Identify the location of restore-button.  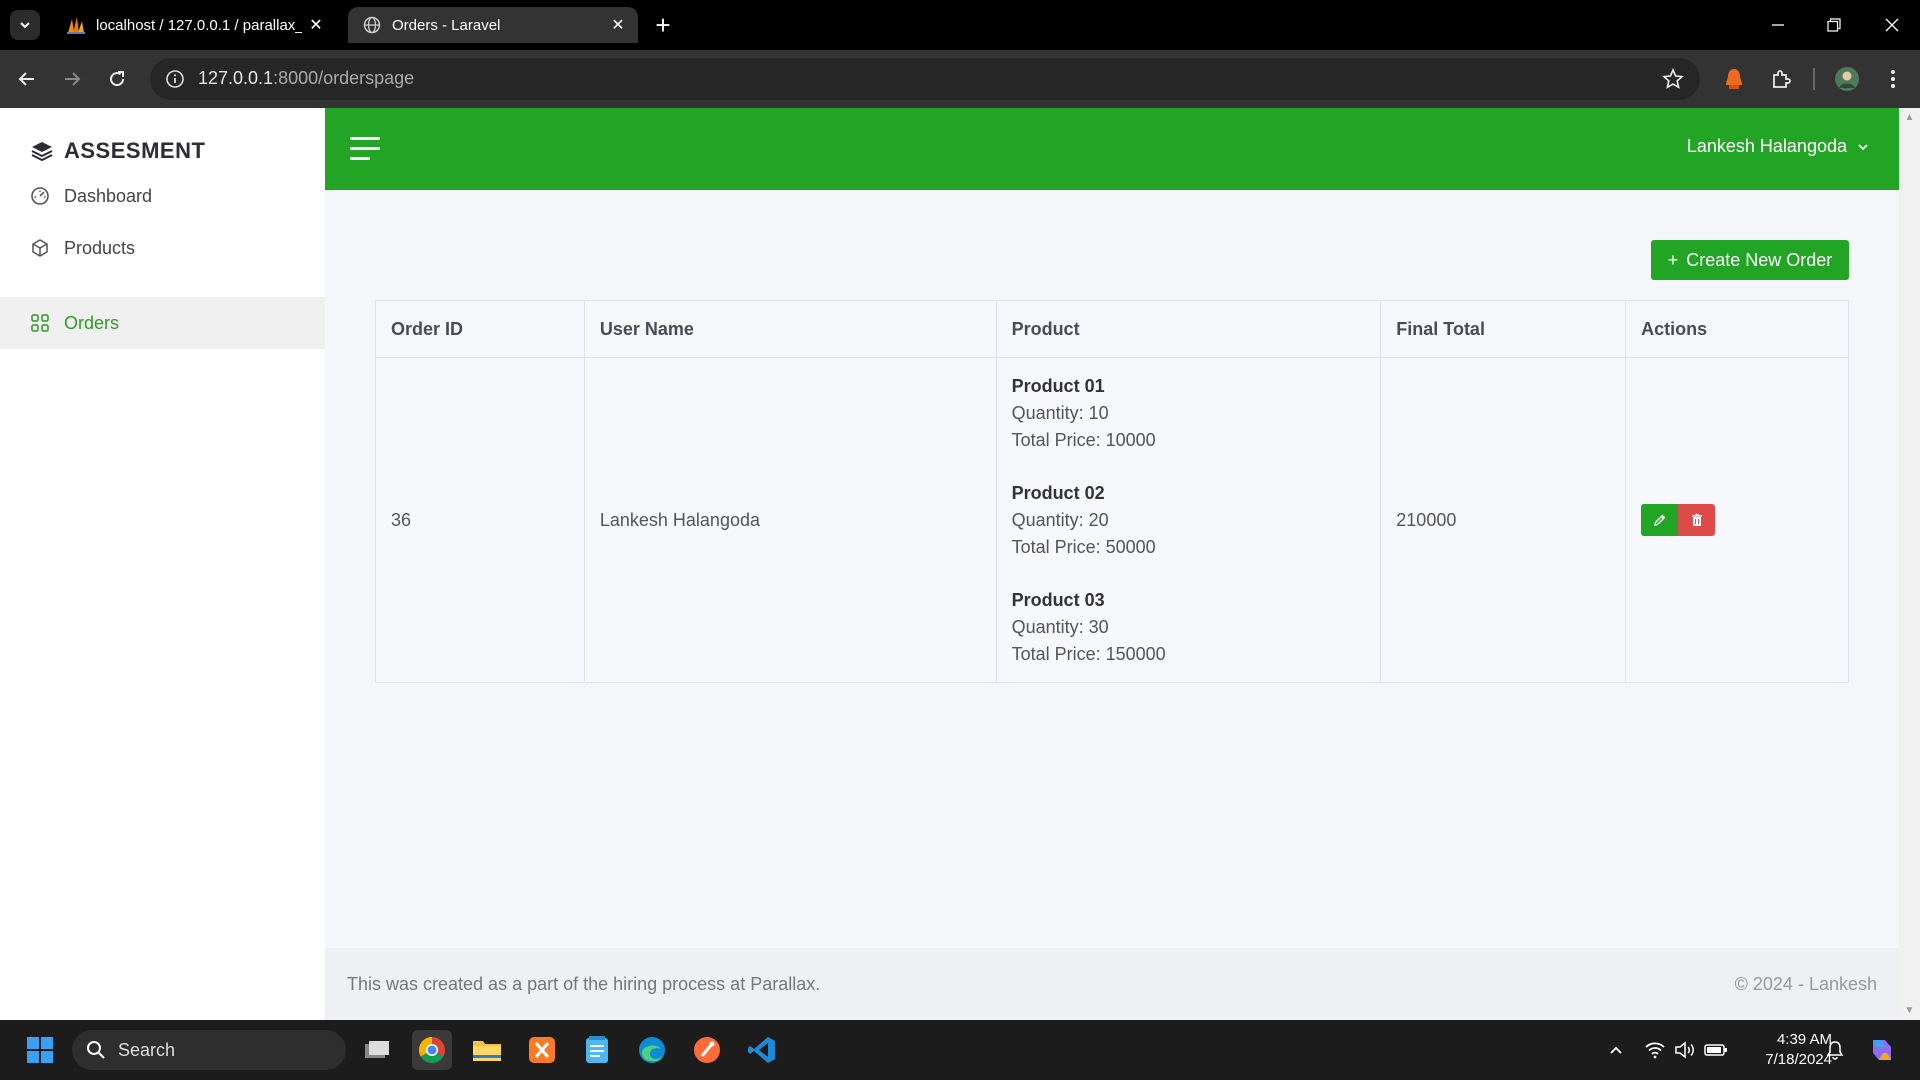
(1834, 25).